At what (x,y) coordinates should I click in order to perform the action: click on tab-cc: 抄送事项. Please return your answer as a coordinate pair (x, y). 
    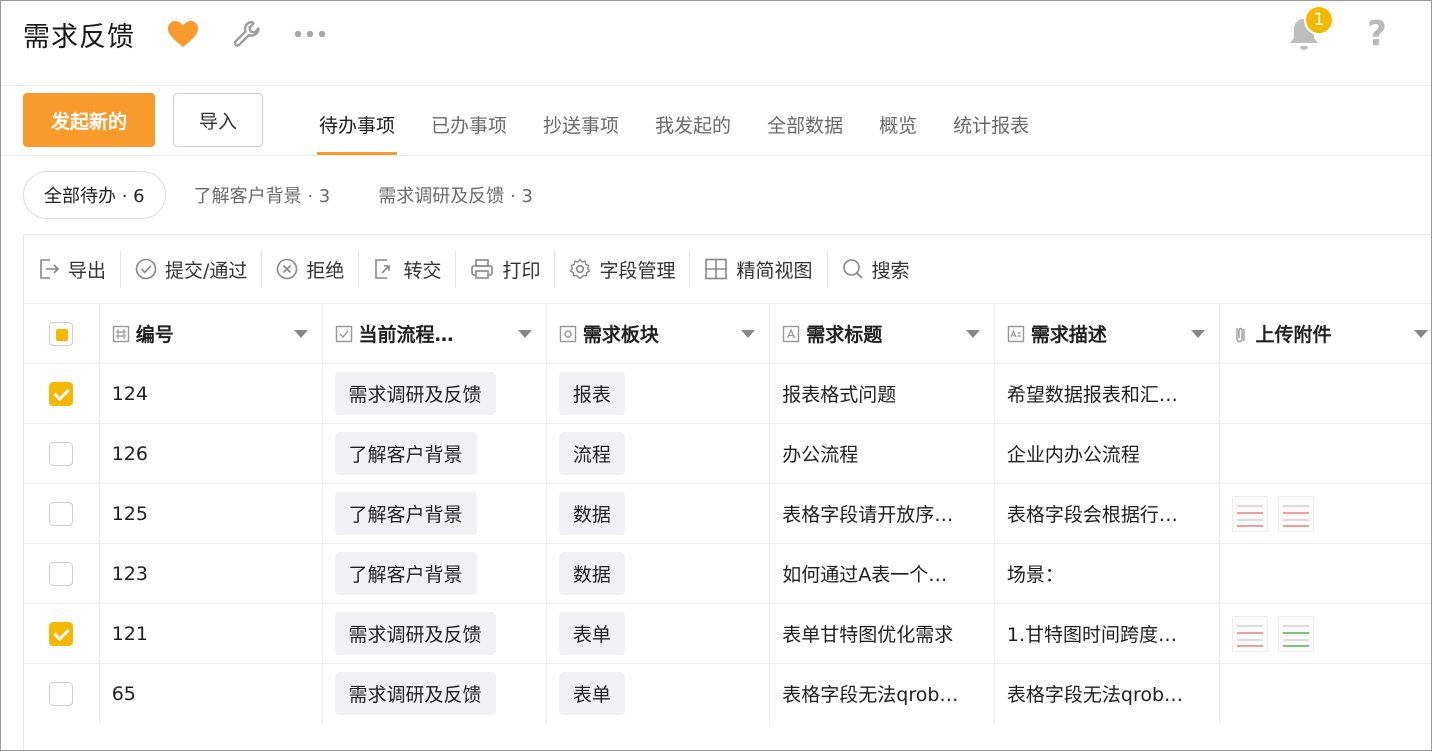
    Looking at the image, I should click on (581, 124).